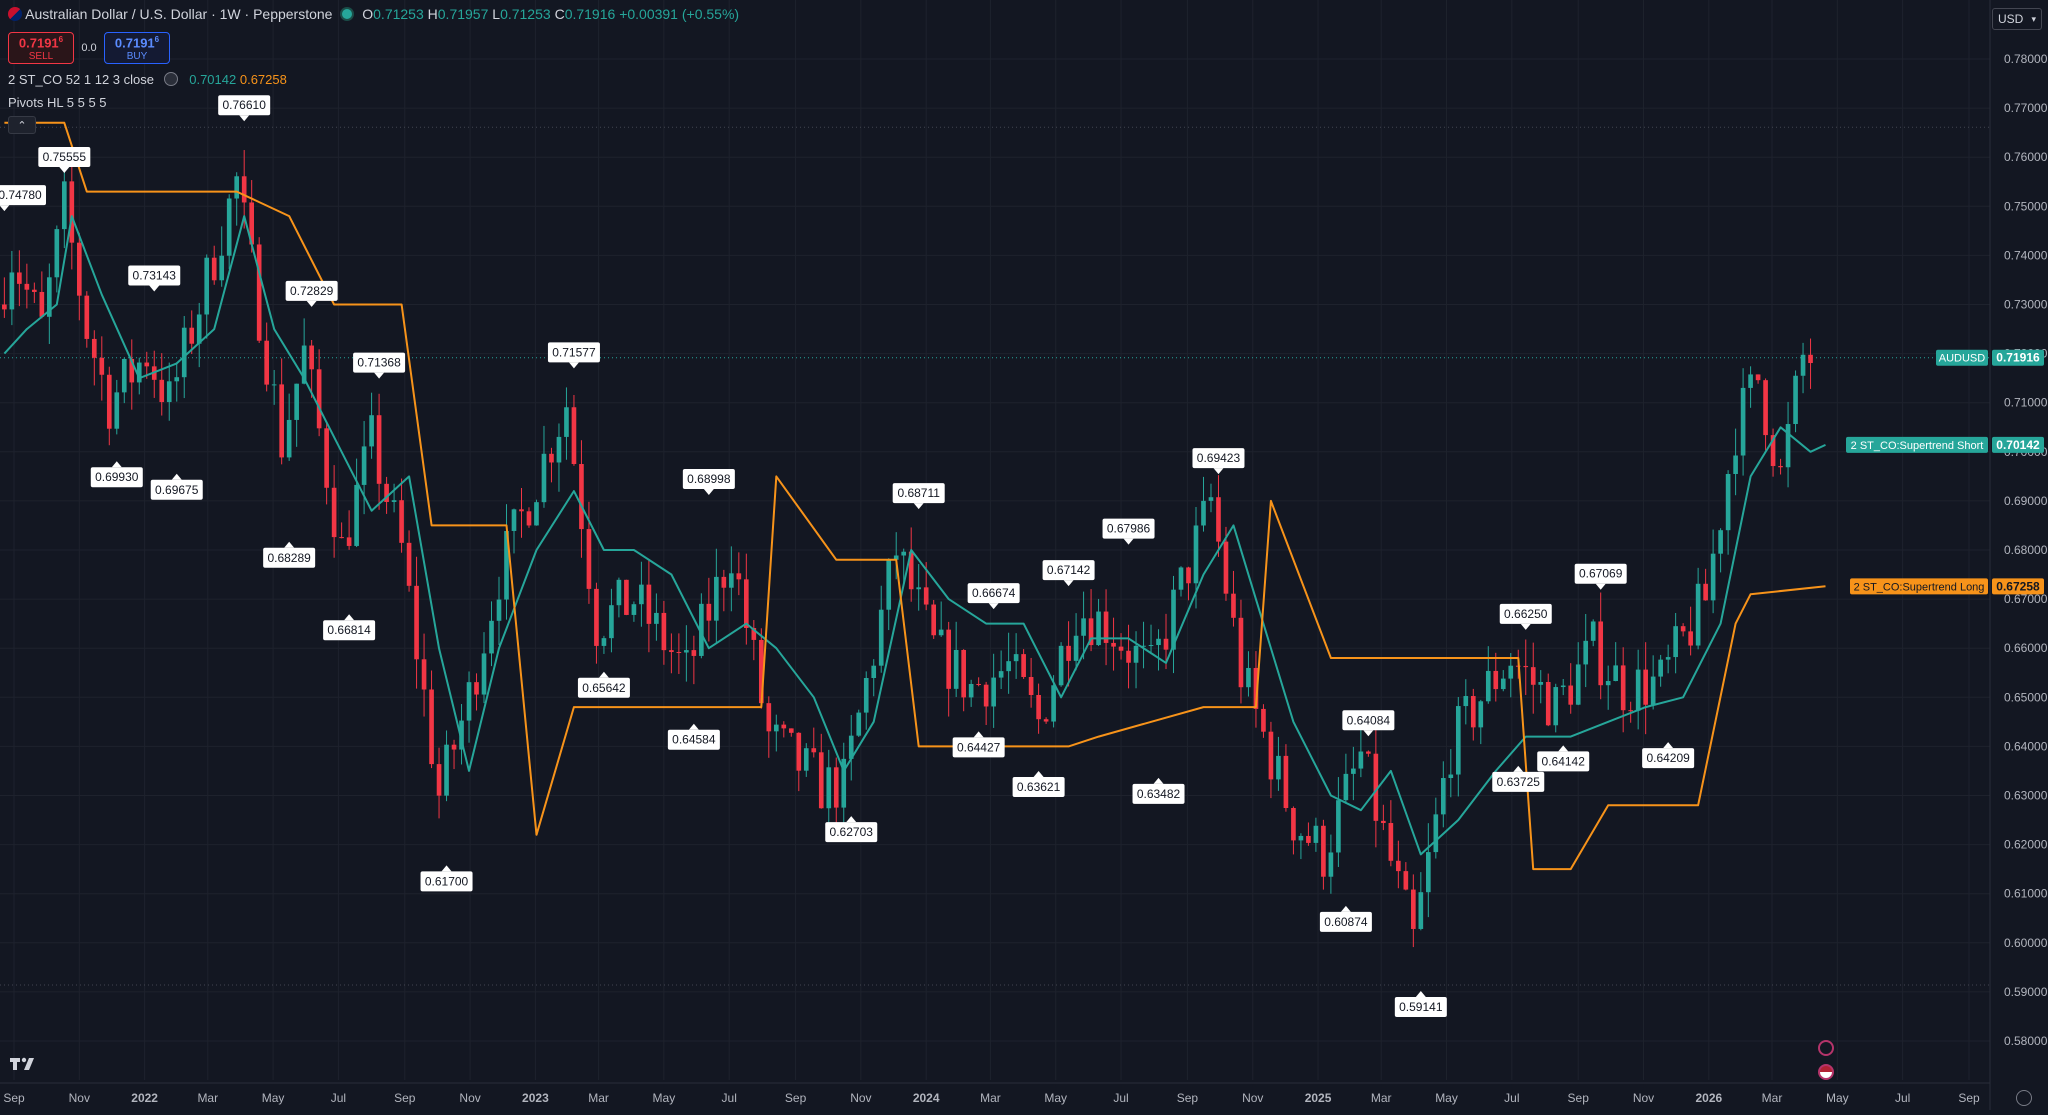  I want to click on pivot-label-text: 0.66674, so click(994, 593).